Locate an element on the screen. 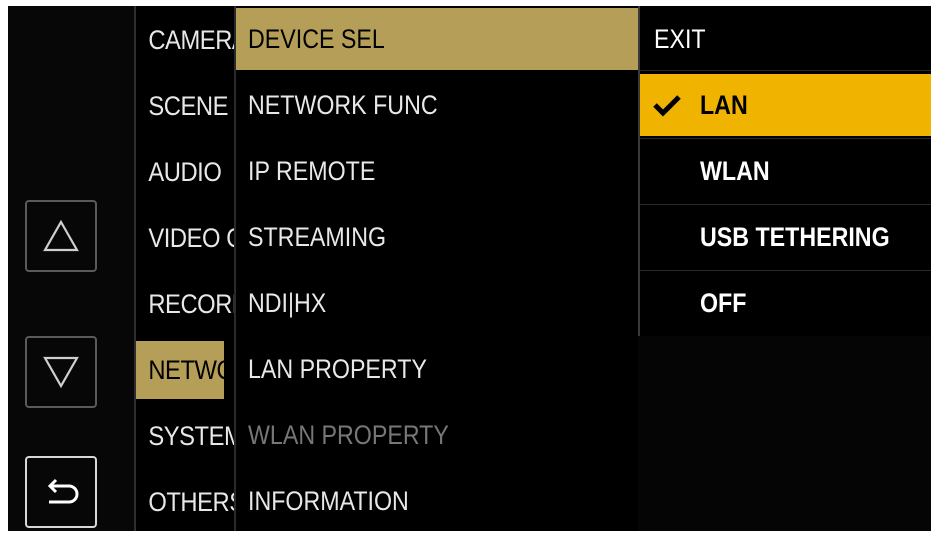 The height and width of the screenshot is (534, 942). option-wlan: WLAN is located at coordinates (785, 171).